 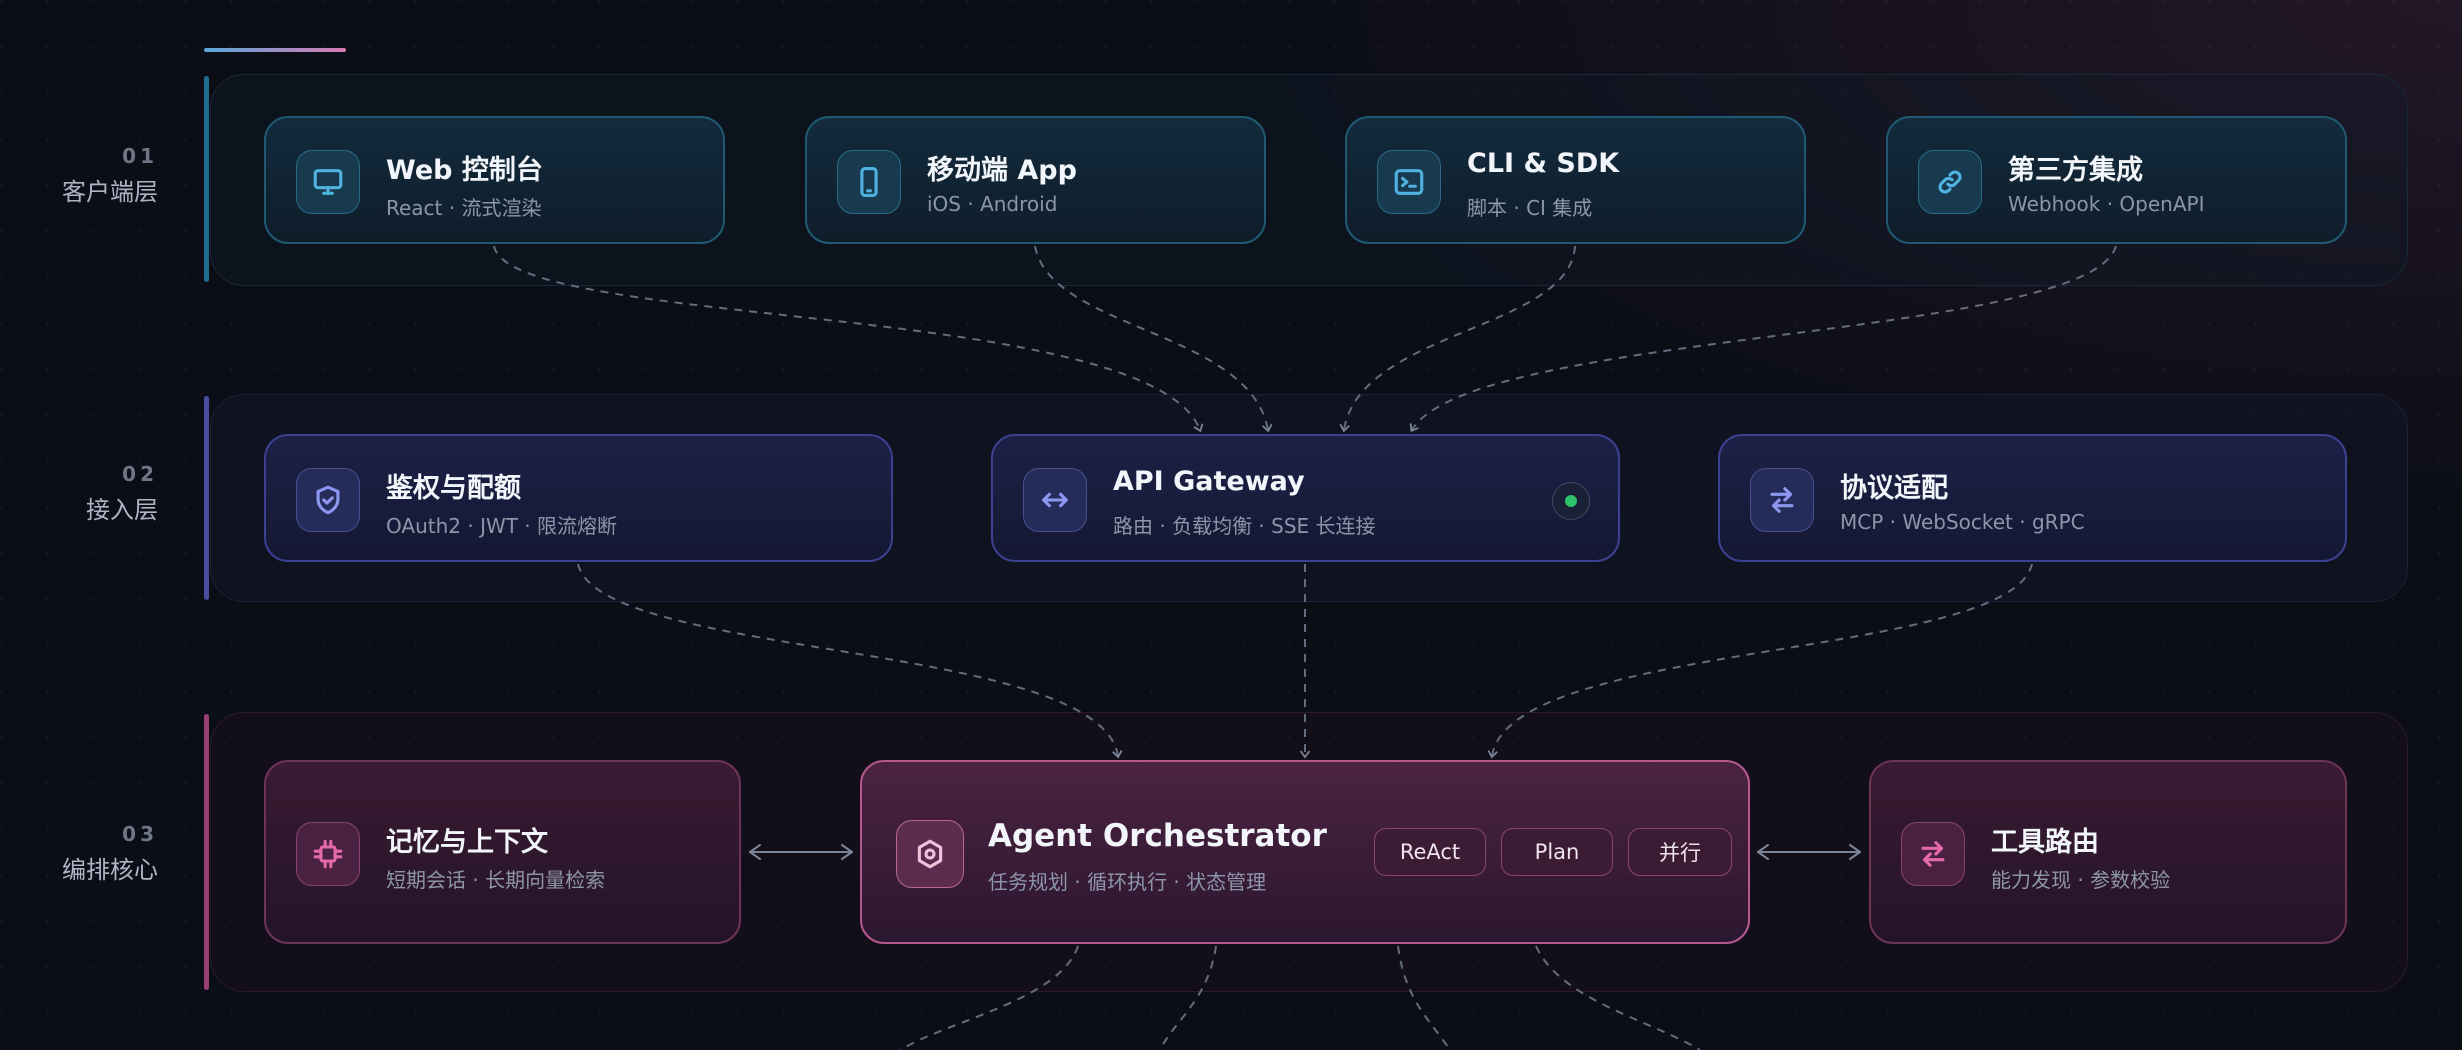 I want to click on connector-cli-to-gateway, so click(x=1457, y=339).